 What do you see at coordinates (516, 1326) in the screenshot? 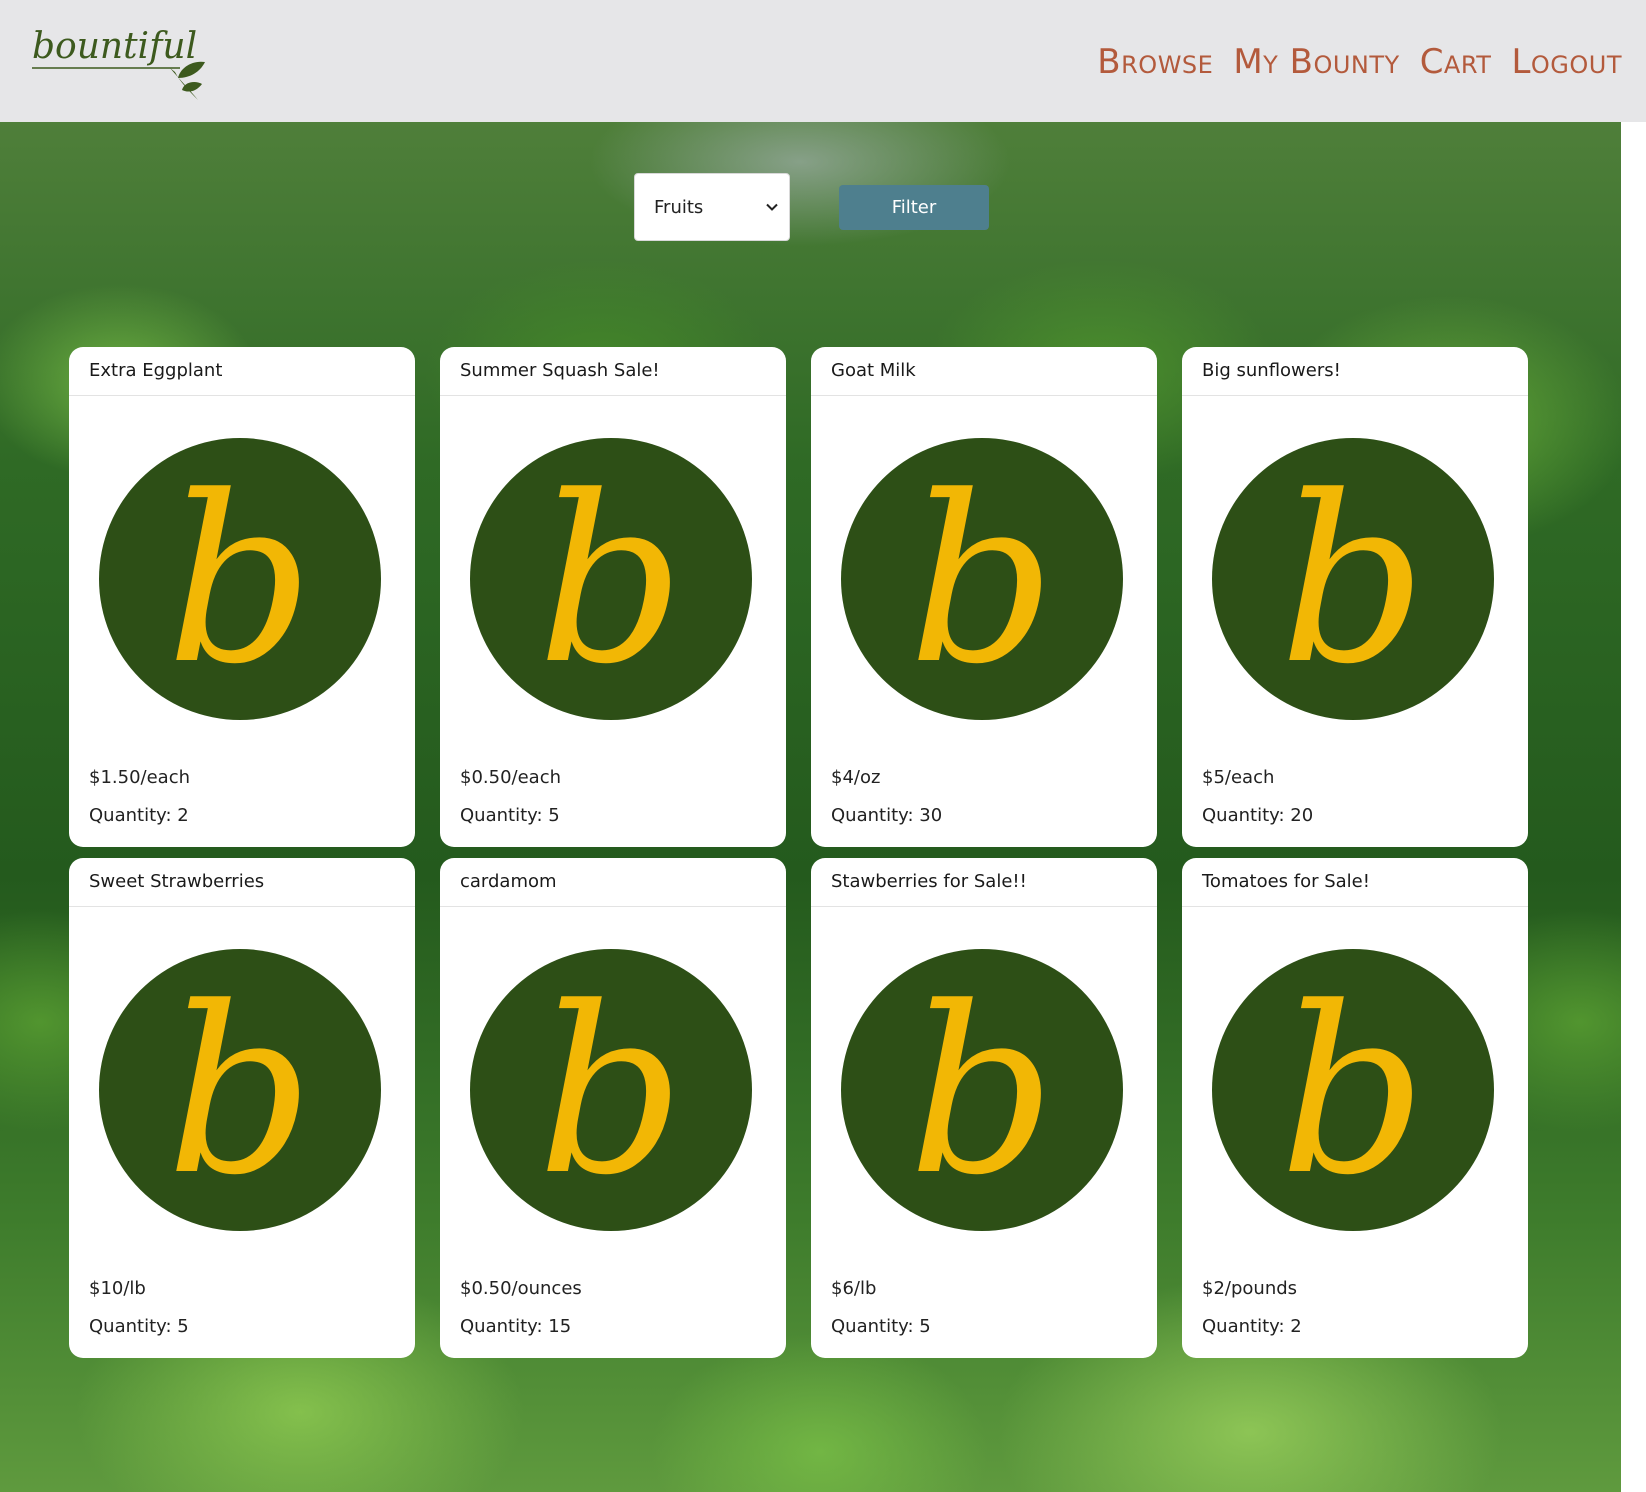
I see `listing-quantity: Quantity: 15` at bounding box center [516, 1326].